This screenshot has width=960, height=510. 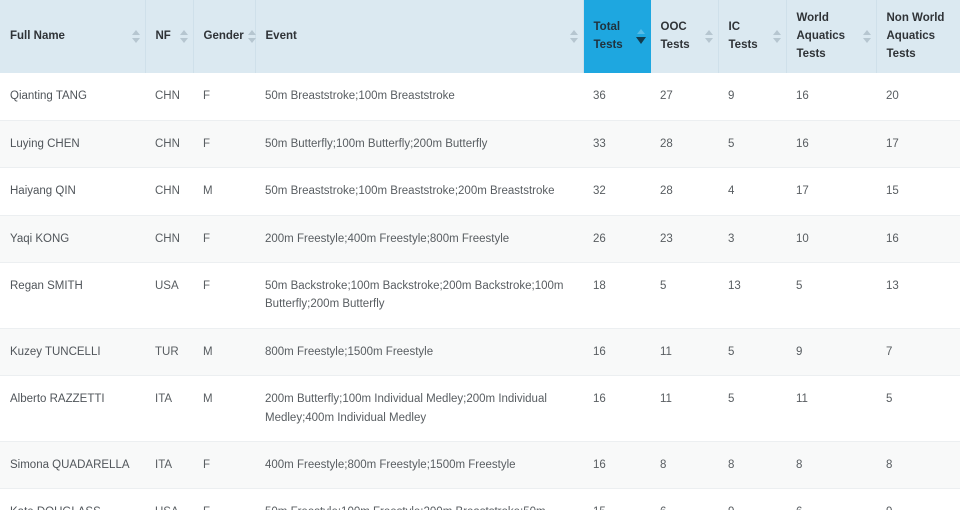 What do you see at coordinates (419, 97) in the screenshot?
I see `cell-event: 50m Breaststroke;100m Breaststroke` at bounding box center [419, 97].